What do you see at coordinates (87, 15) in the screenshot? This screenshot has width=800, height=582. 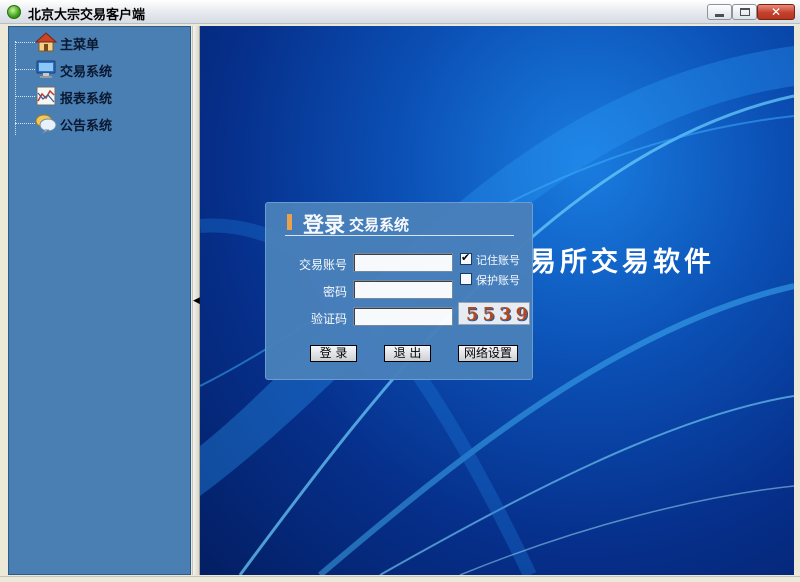 I see `window-title: 北京大宗交易客户端` at bounding box center [87, 15].